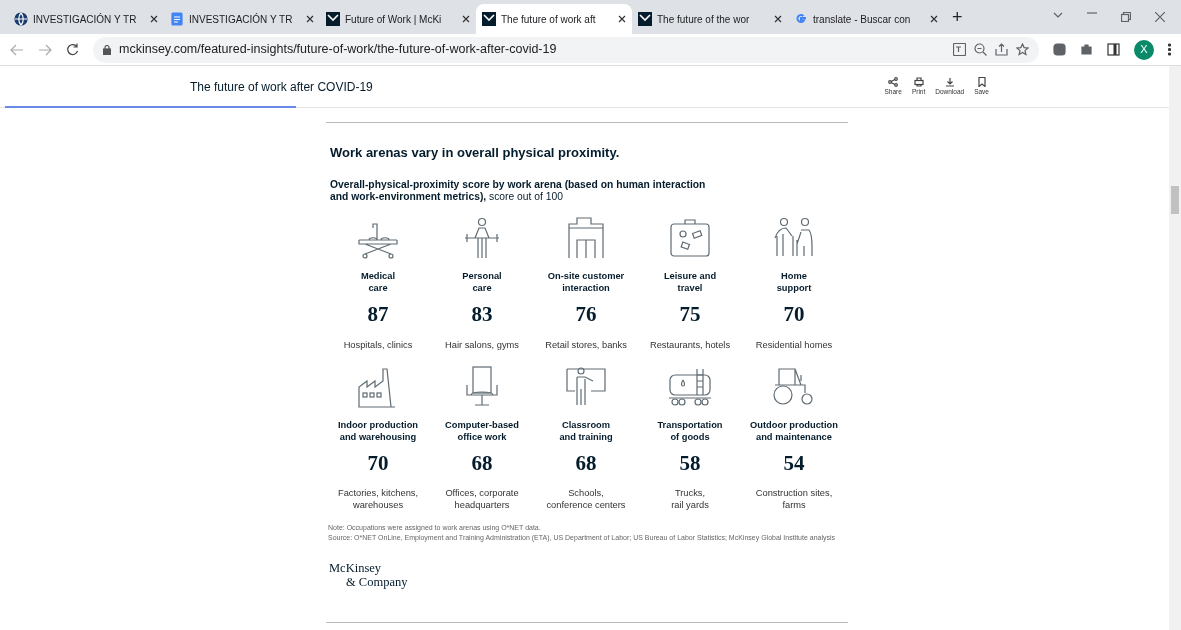  What do you see at coordinates (586, 431) in the screenshot?
I see `arena-name: Classroom and training` at bounding box center [586, 431].